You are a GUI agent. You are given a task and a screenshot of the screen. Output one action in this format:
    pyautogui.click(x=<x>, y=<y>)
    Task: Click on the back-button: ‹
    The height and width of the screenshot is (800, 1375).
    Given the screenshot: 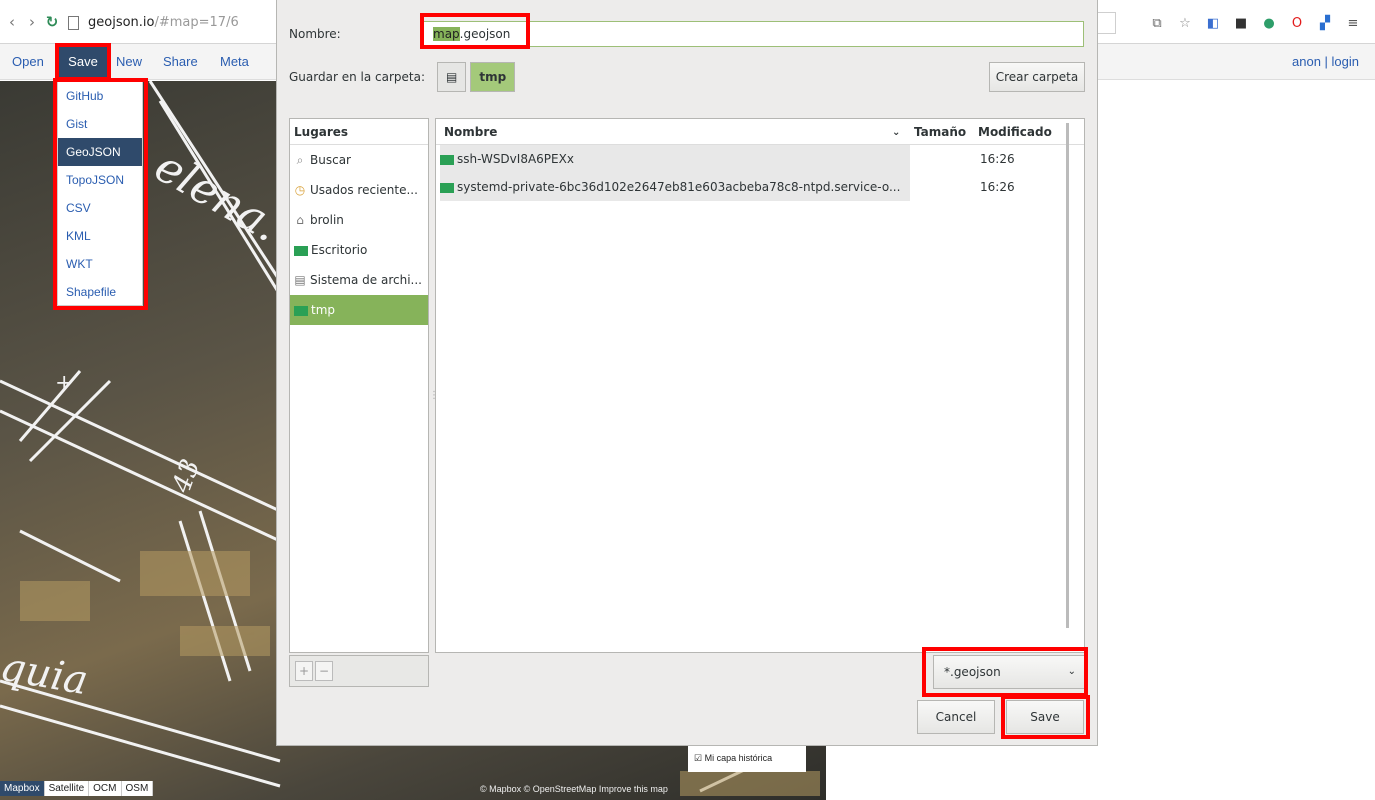 What is the action you would take?
    pyautogui.click(x=12, y=22)
    